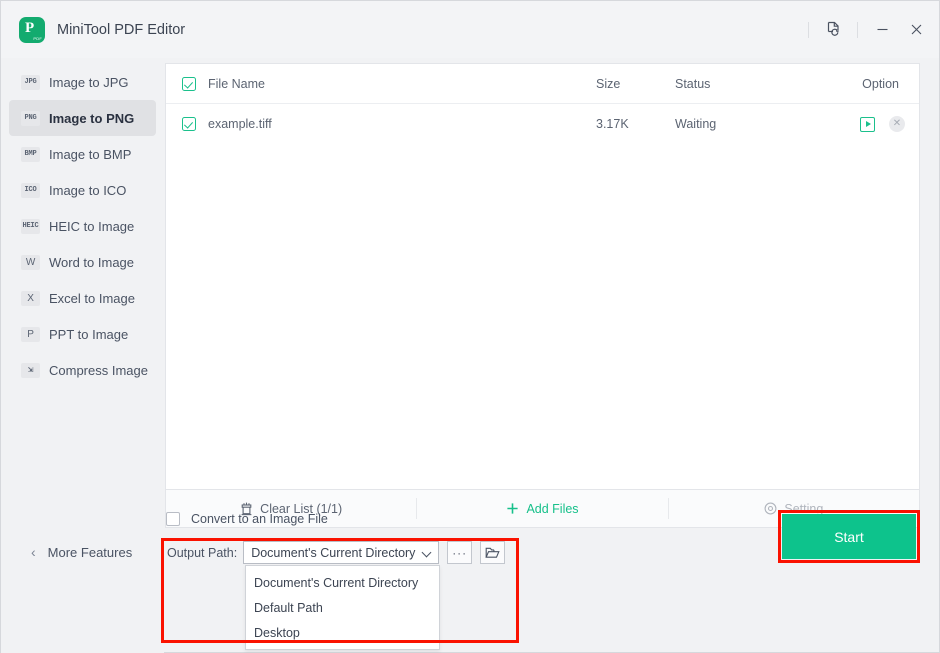  Describe the element at coordinates (173, 519) in the screenshot. I see `convert-to-image-checkbox` at that location.